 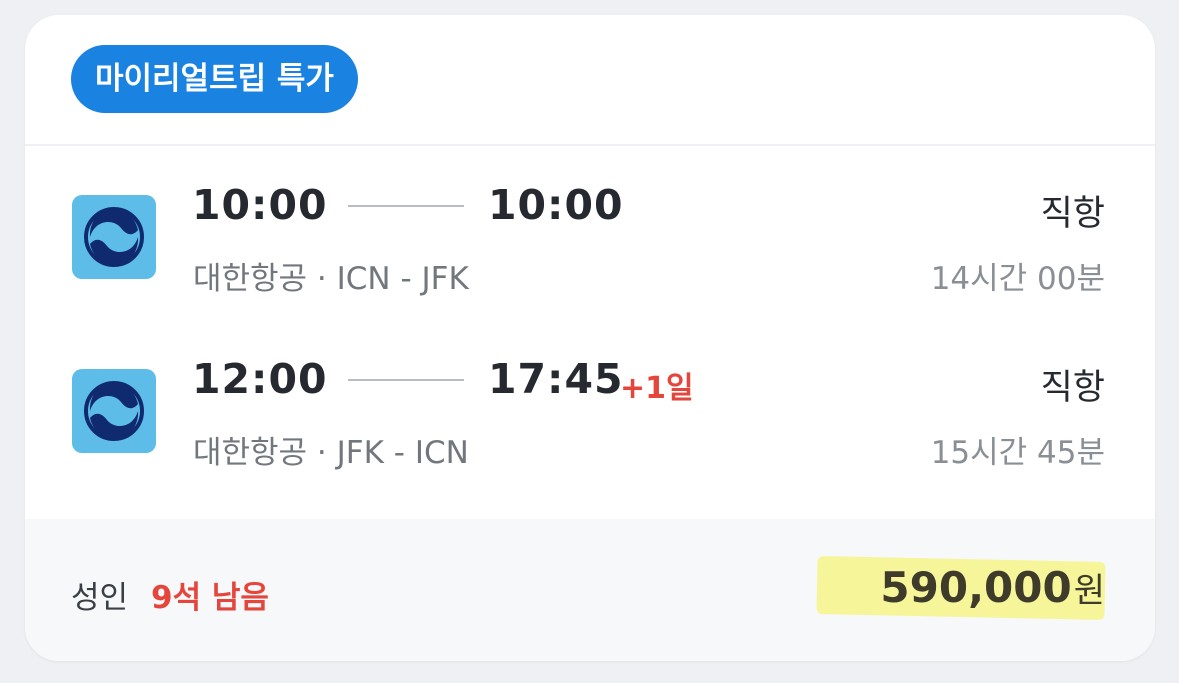 I want to click on special-deal-badge: 마이리얼트립 특가, so click(x=214, y=79).